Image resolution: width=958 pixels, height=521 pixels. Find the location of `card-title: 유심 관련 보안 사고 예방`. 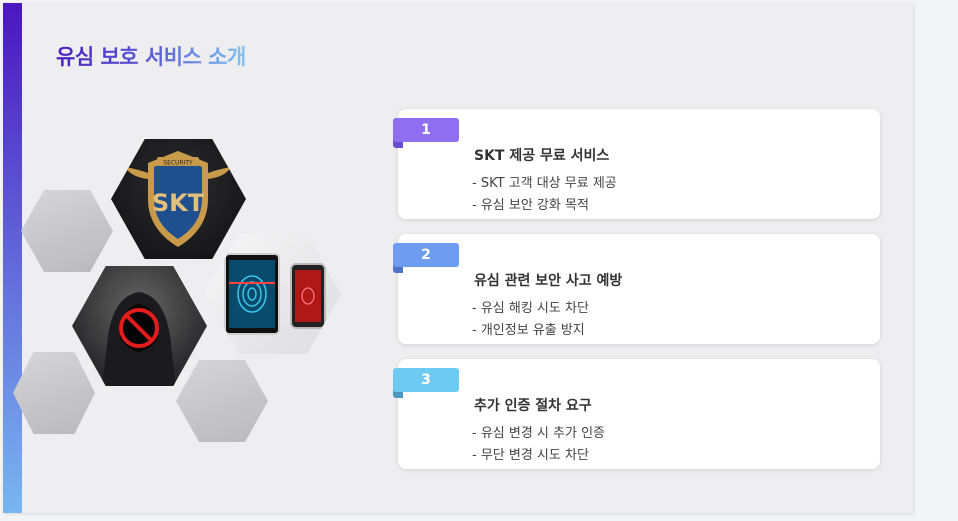

card-title: 유심 관련 보안 사고 예방 is located at coordinates (548, 281).